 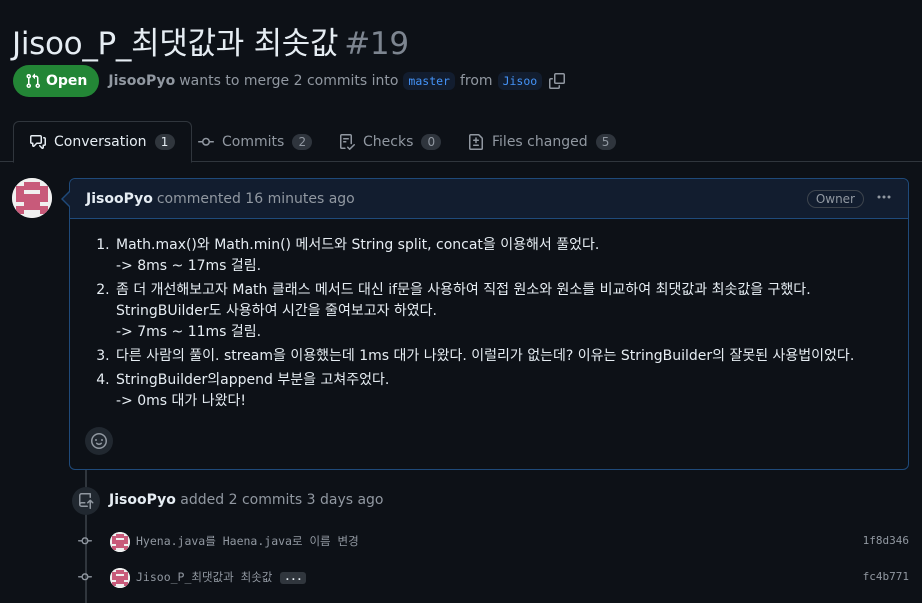 I want to click on owner-badge: Owner, so click(x=835, y=198).